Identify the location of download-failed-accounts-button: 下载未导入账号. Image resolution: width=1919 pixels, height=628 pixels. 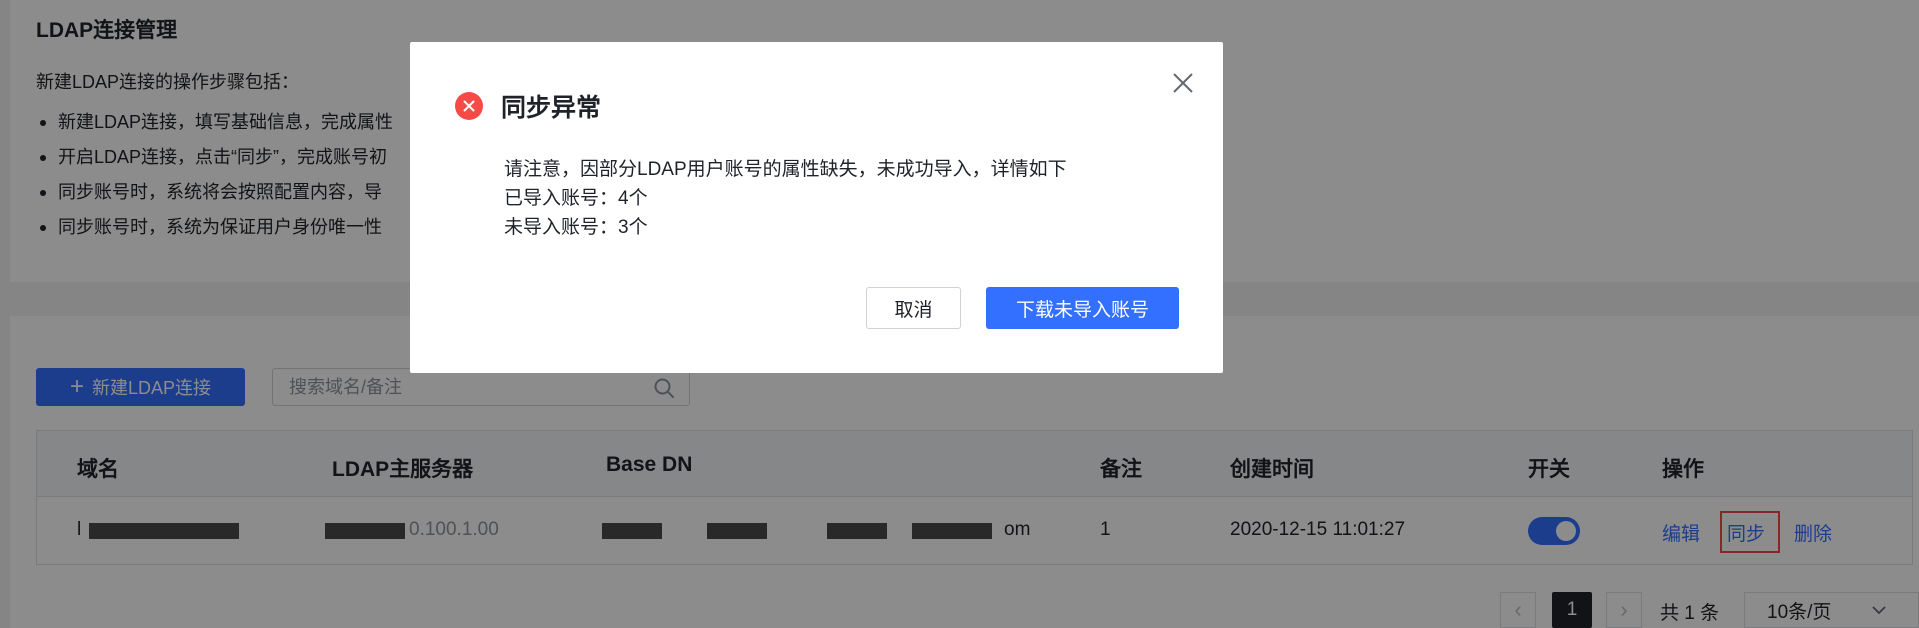
(1082, 308).